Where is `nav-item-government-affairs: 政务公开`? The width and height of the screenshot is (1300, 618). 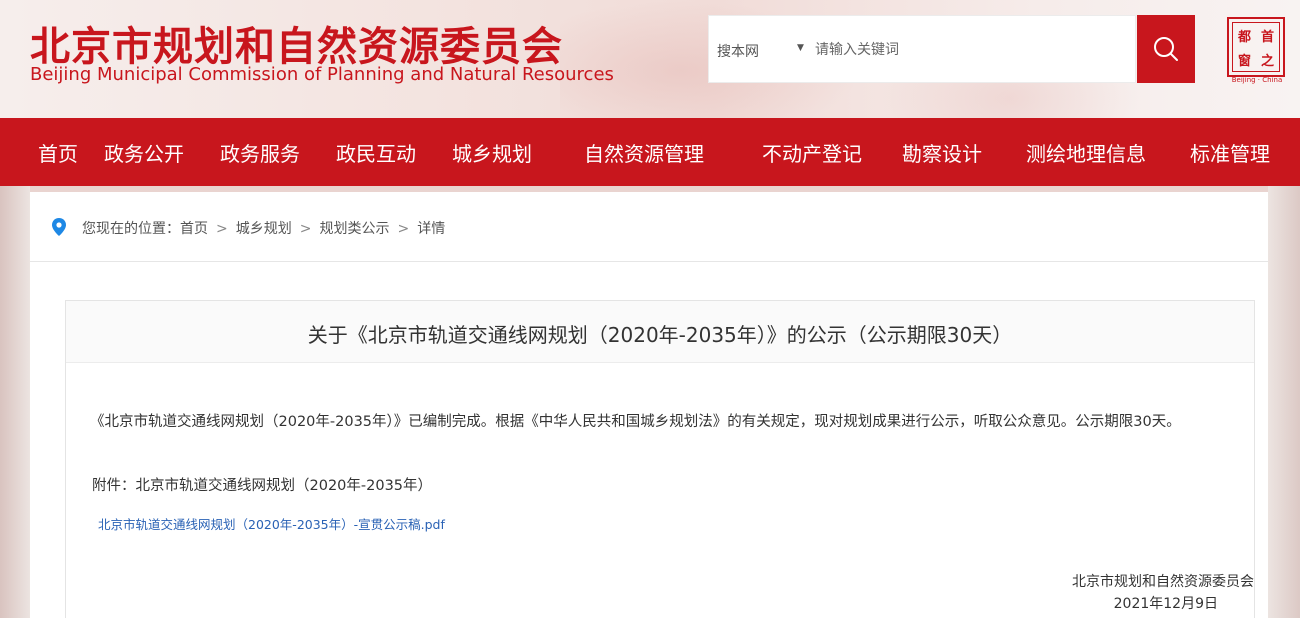
nav-item-government-affairs: 政务公开 is located at coordinates (144, 152).